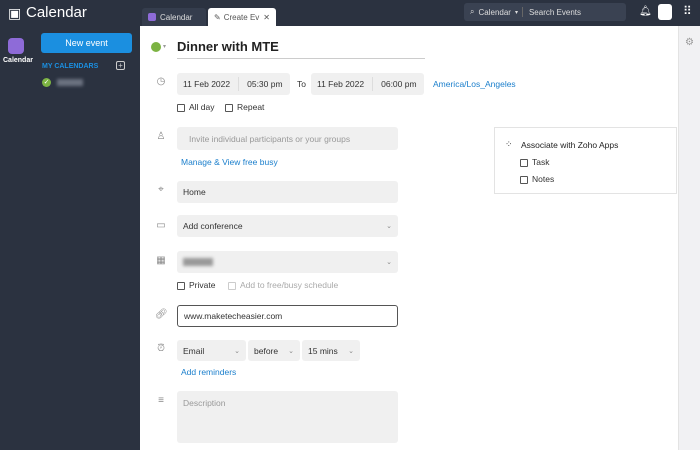 The image size is (700, 450). Describe the element at coordinates (156, 47) in the screenshot. I see `event-color-picker` at that location.